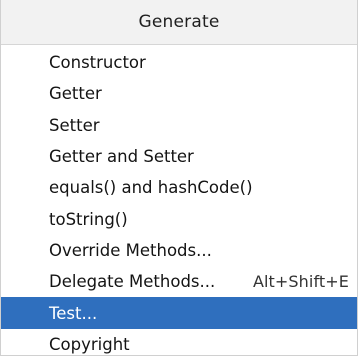  What do you see at coordinates (179, 93) in the screenshot?
I see `menu-item-getter: Getter` at bounding box center [179, 93].